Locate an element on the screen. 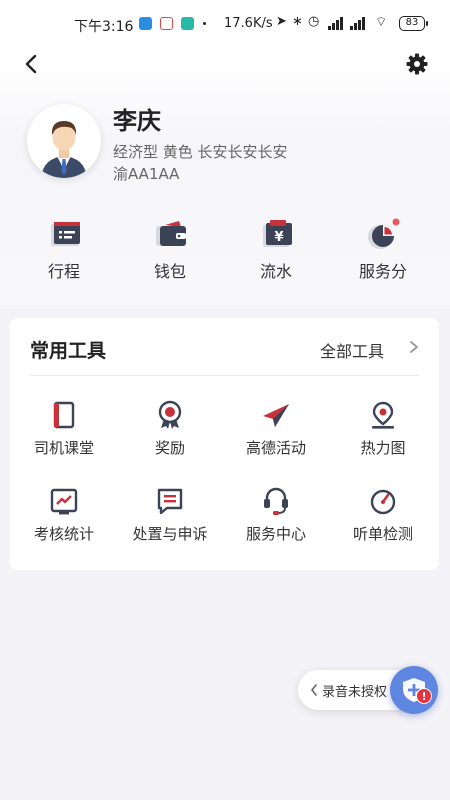  tool-amap-activities: 高德活动 is located at coordinates (276, 429).